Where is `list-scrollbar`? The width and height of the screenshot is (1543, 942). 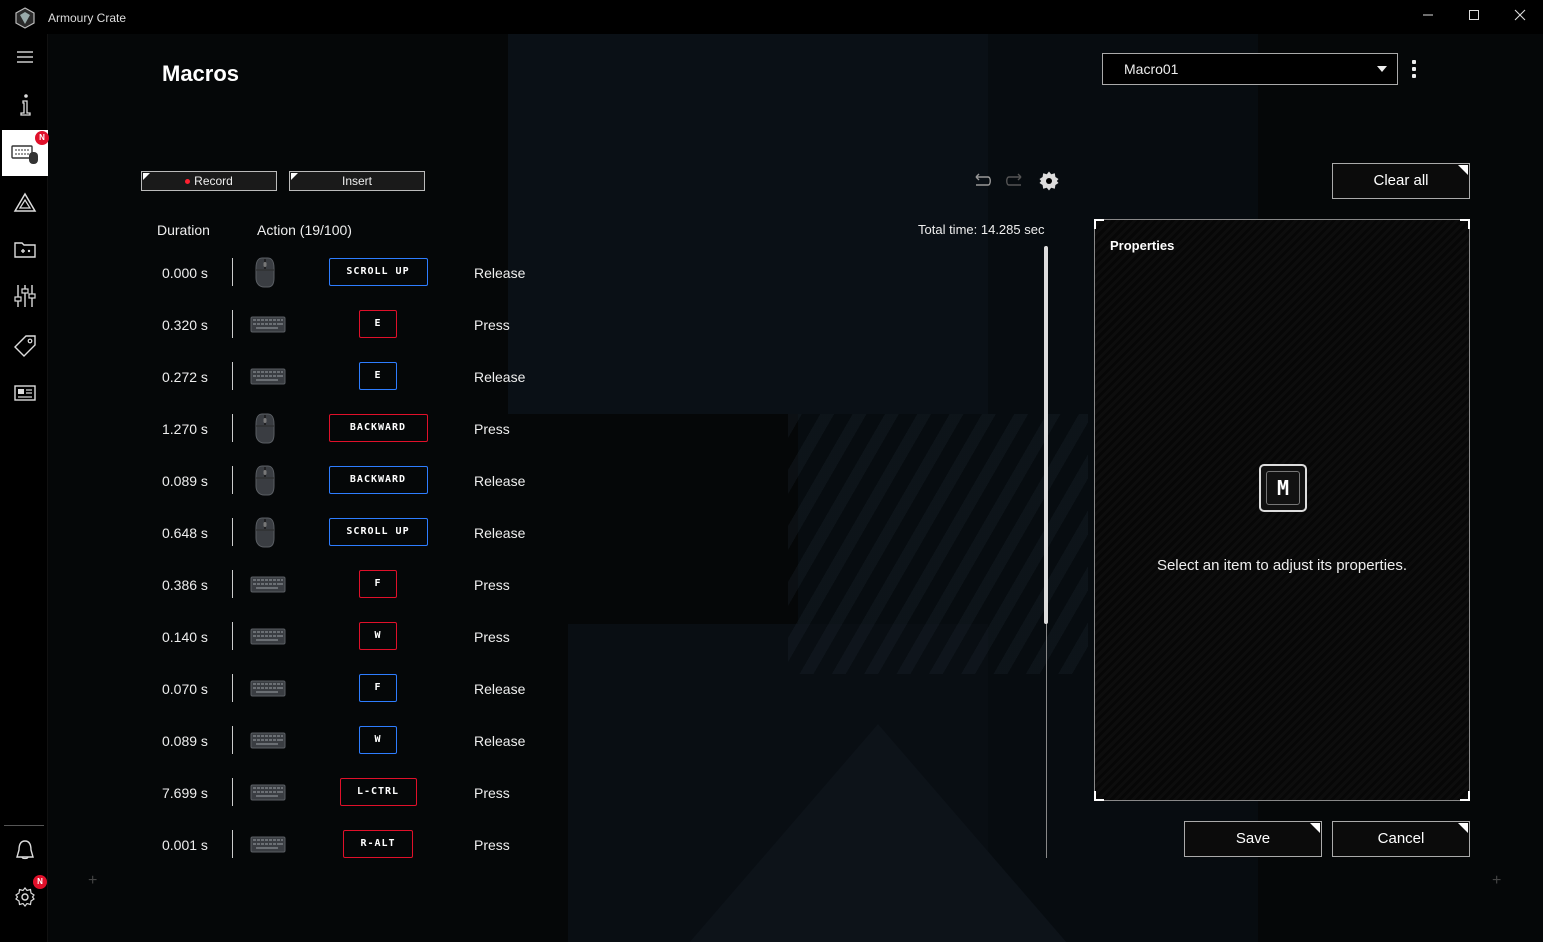 list-scrollbar is located at coordinates (1046, 552).